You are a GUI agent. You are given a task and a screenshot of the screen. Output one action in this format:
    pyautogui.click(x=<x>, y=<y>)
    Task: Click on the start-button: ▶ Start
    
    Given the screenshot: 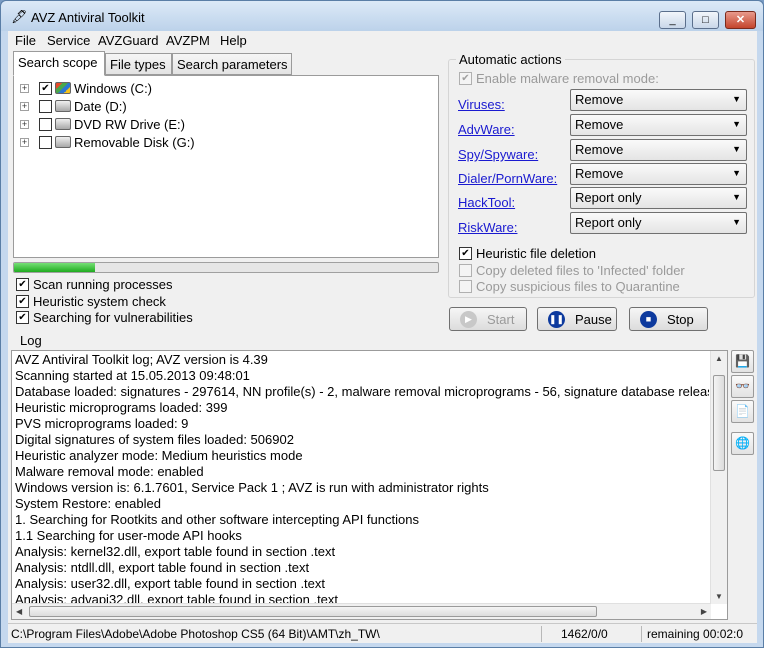 What is the action you would take?
    pyautogui.click(x=488, y=319)
    